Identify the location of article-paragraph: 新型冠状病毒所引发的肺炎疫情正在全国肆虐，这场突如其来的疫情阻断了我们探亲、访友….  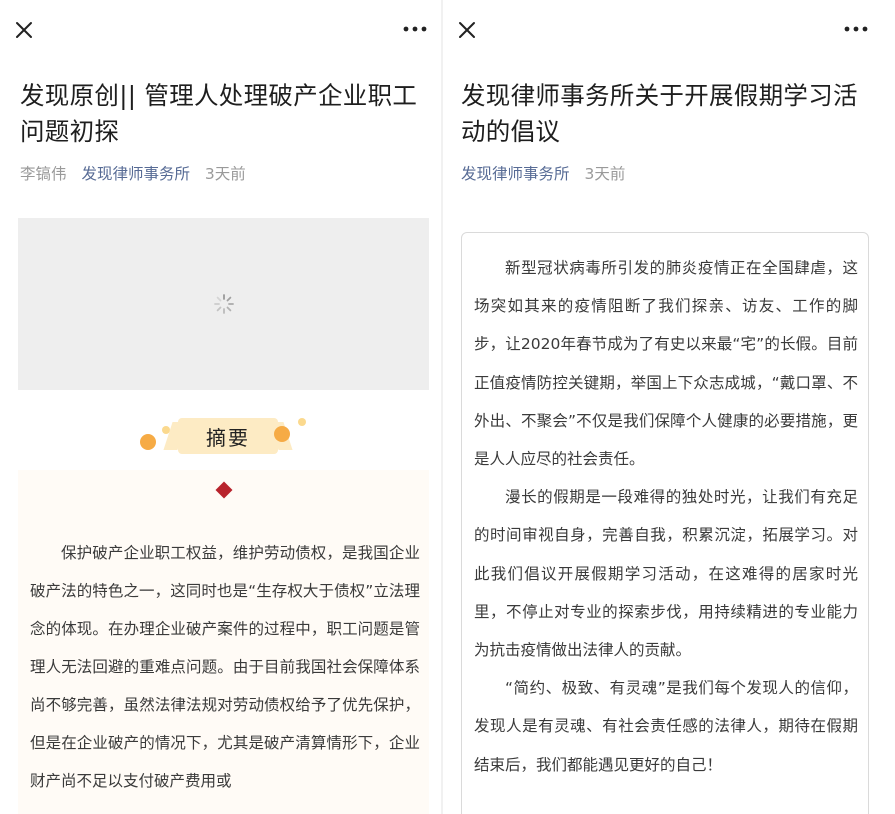
(666, 364).